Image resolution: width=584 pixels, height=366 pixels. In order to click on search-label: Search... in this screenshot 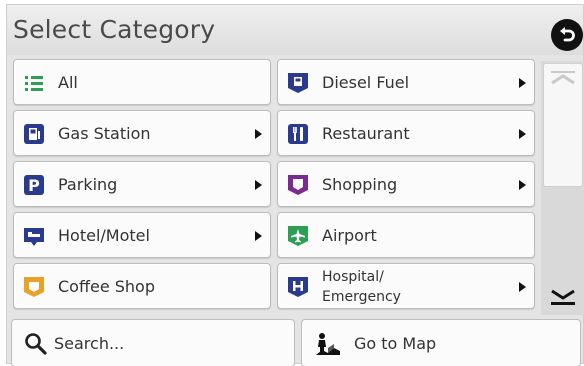, I will do `click(89, 343)`.